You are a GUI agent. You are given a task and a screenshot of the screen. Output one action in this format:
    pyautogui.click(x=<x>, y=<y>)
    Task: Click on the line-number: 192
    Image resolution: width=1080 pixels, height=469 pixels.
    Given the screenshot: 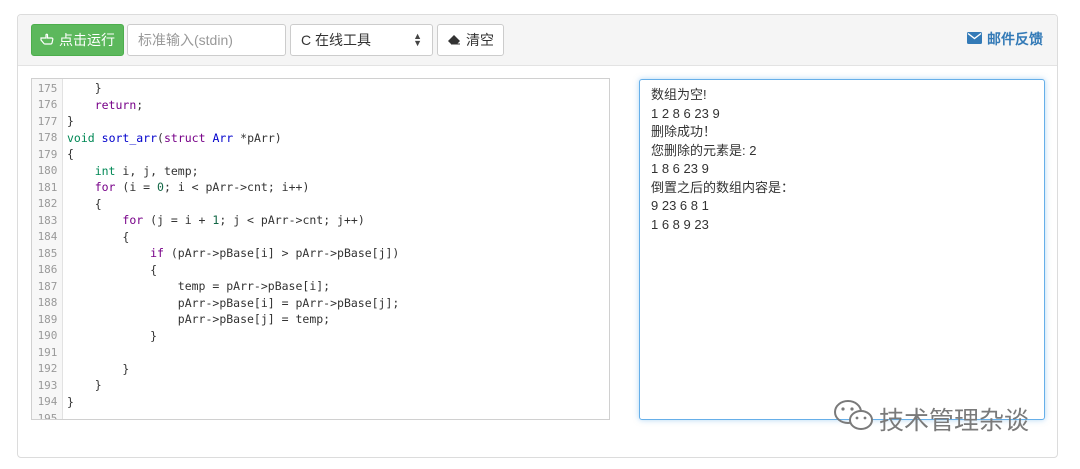 What is the action you would take?
    pyautogui.click(x=47, y=369)
    